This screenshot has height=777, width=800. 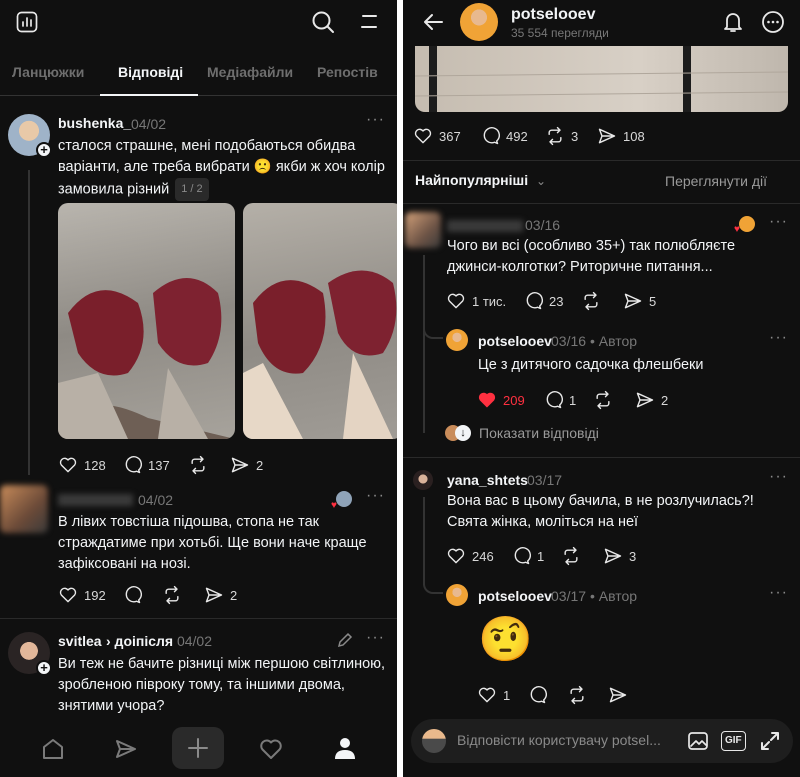 I want to click on back-arrow-icon, so click(x=433, y=24).